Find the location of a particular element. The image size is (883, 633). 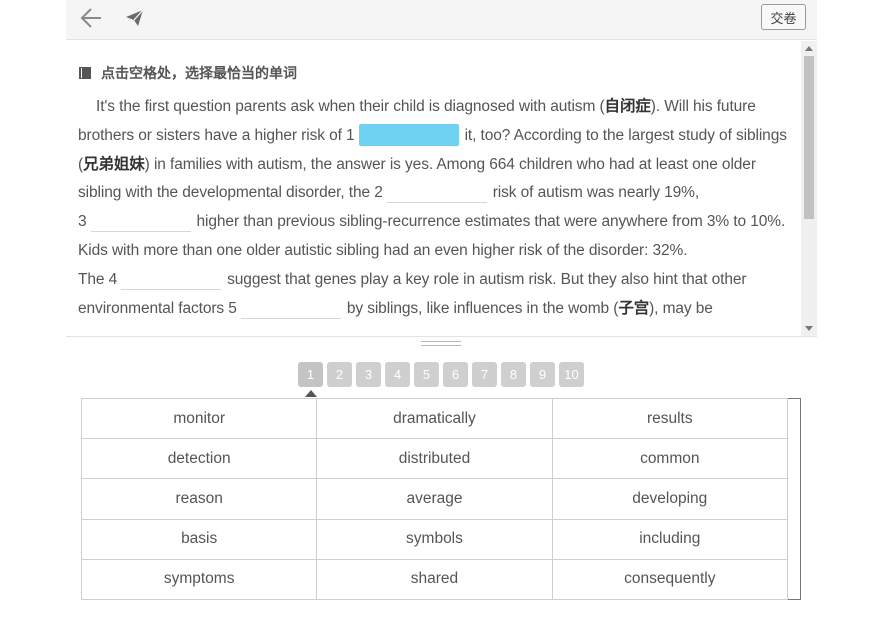

passage-scrollbar is located at coordinates (809, 188).